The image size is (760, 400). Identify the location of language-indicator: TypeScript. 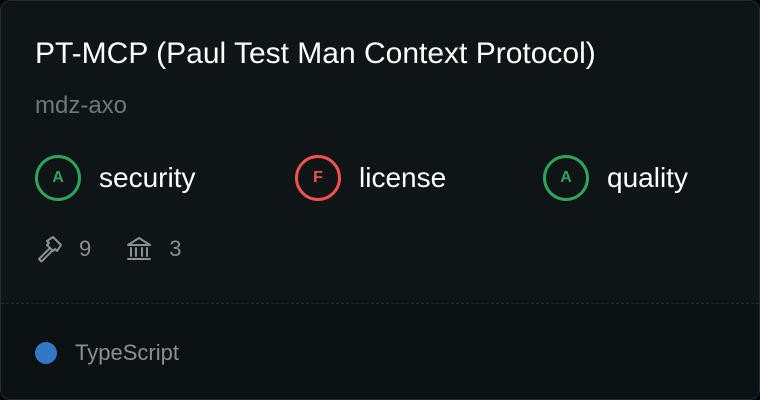
(107, 353).